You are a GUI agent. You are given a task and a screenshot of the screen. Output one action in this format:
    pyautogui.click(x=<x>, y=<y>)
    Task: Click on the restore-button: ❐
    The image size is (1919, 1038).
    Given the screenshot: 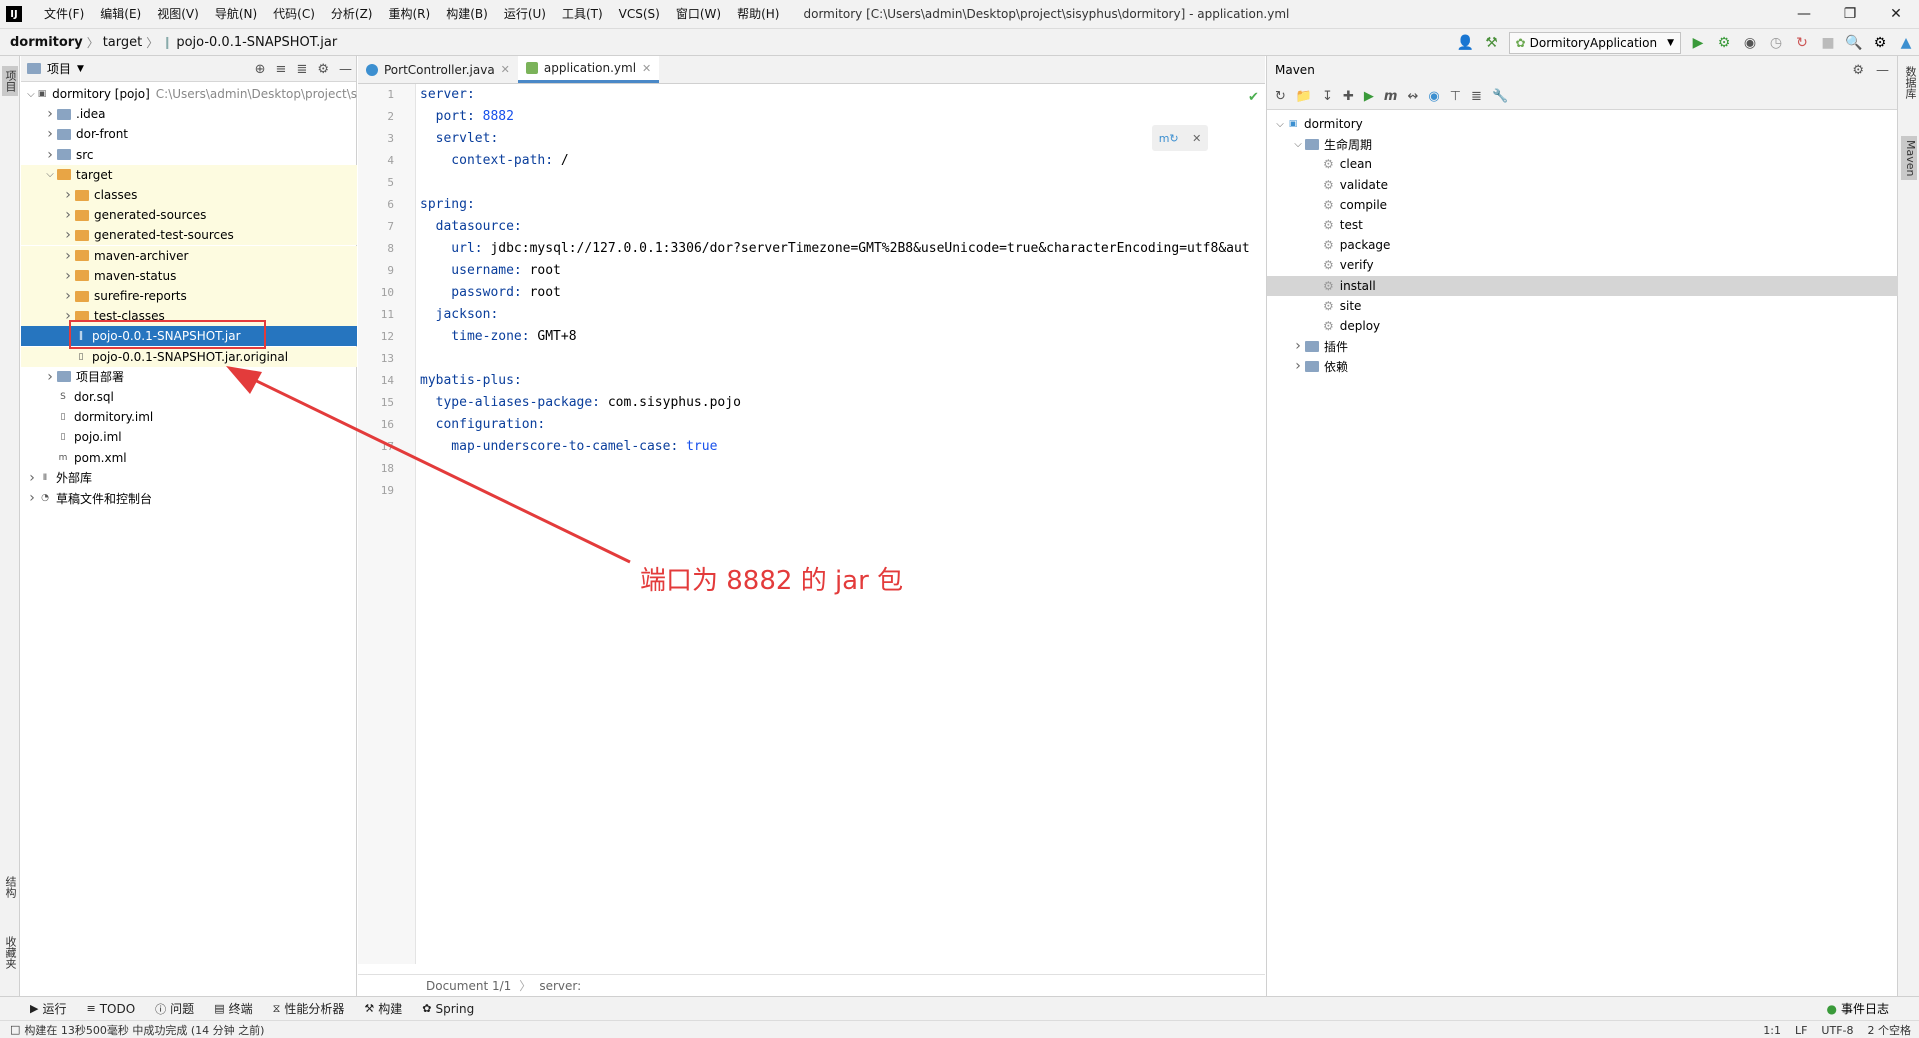 What is the action you would take?
    pyautogui.click(x=1850, y=14)
    